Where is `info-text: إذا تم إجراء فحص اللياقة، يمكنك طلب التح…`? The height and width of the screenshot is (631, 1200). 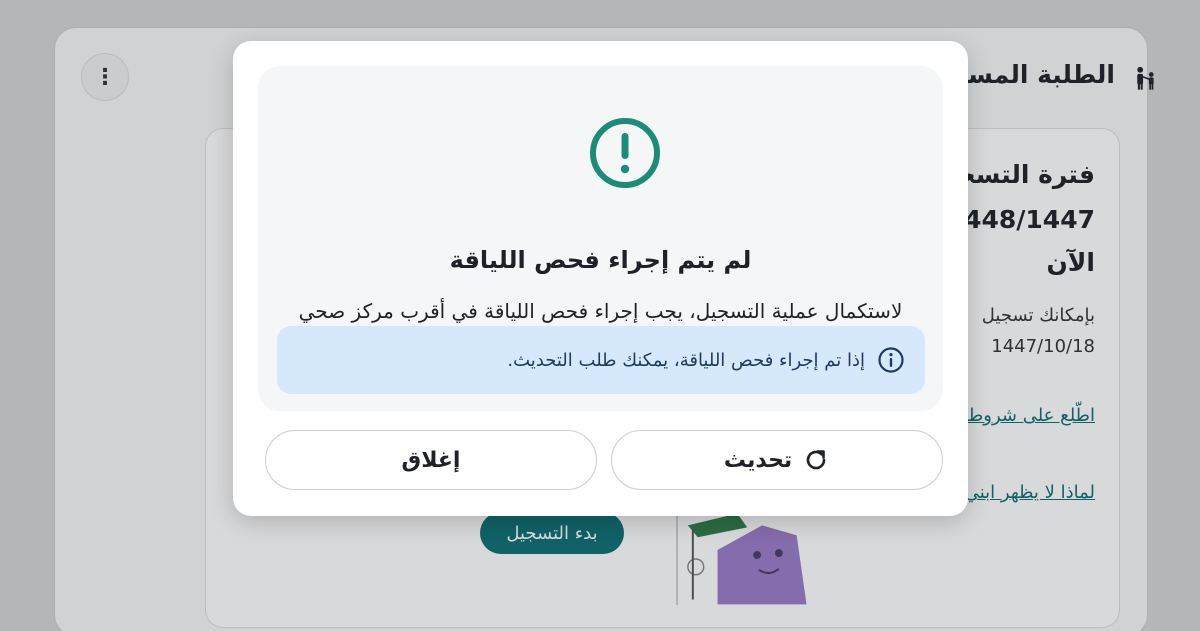
info-text: إذا تم إجراء فحص اللياقة، يمكنك طلب التح… is located at coordinates (686, 360).